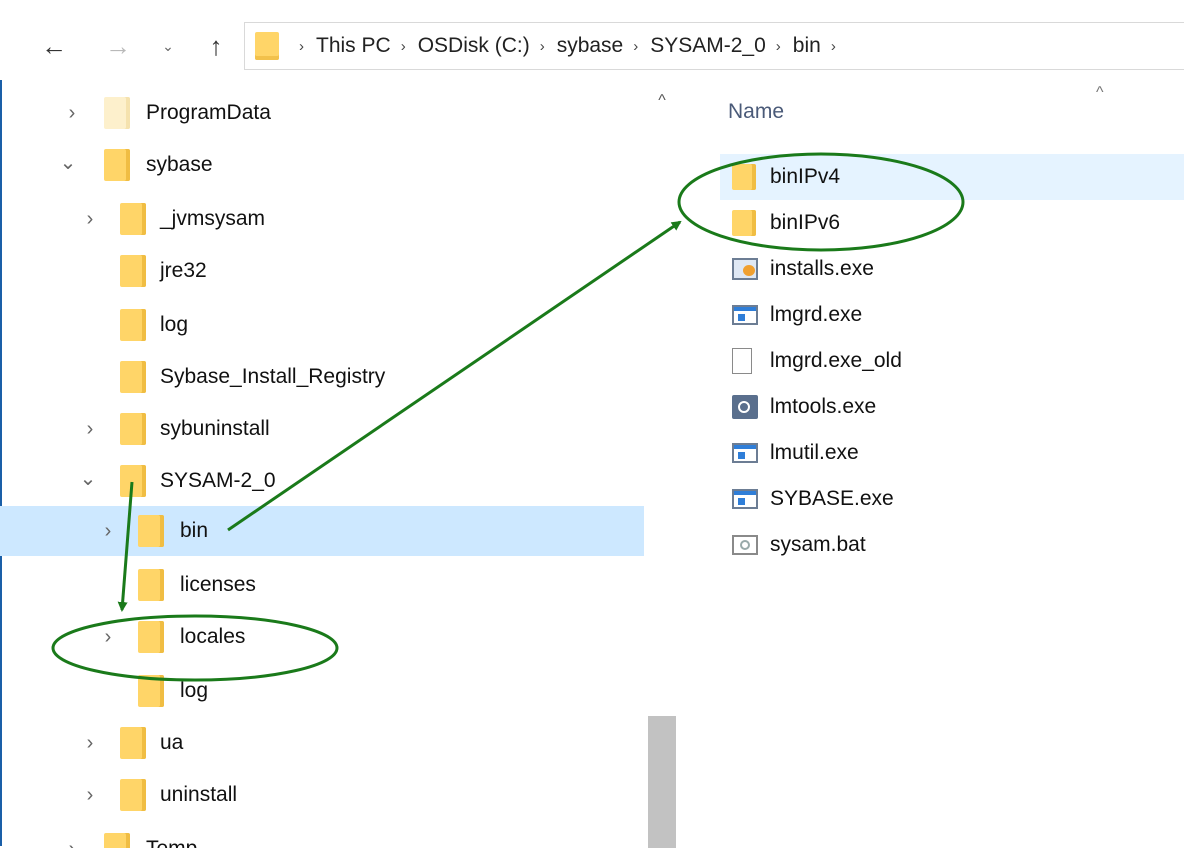  Describe the element at coordinates (322, 585) in the screenshot. I see `tree-item-licenses: licenses` at that location.